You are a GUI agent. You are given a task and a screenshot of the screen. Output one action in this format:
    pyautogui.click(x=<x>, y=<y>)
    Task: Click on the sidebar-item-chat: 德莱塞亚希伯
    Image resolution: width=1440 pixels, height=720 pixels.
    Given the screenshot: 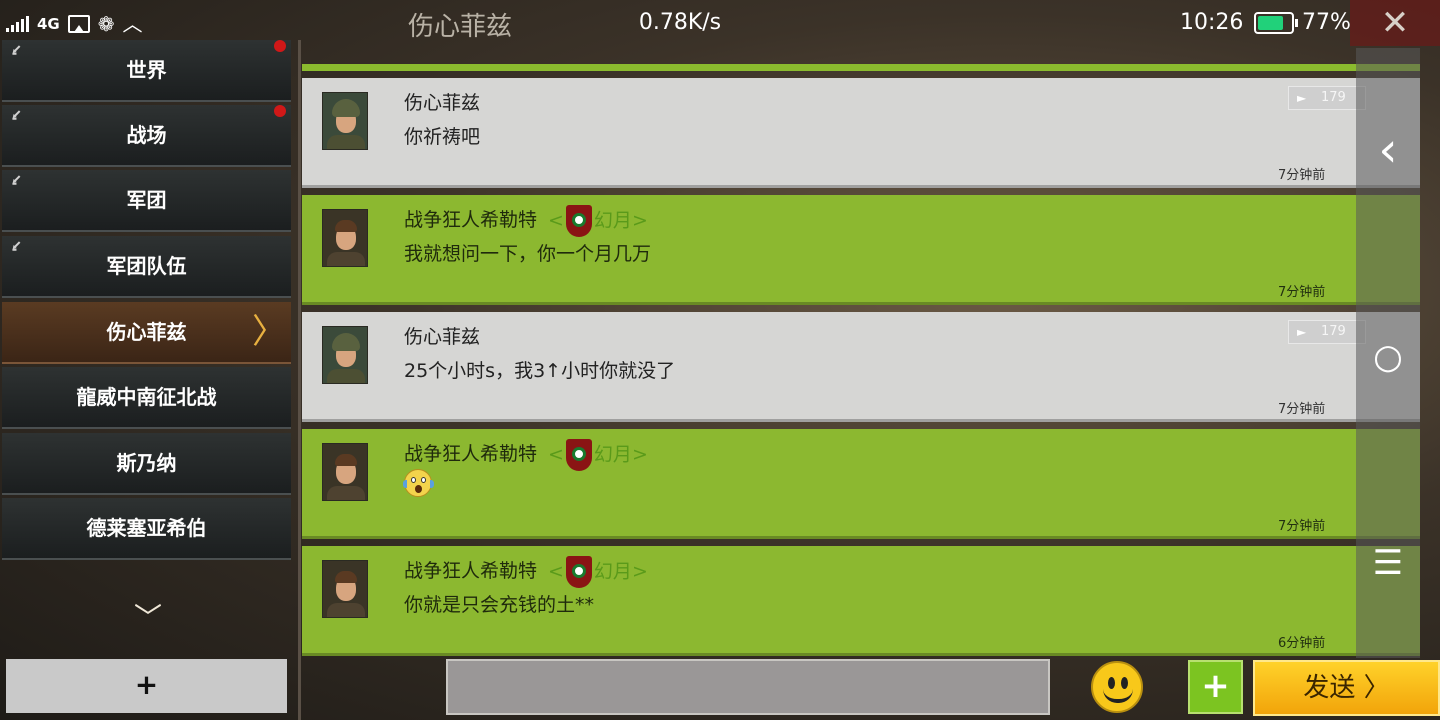 What is the action you would take?
    pyautogui.click(x=146, y=529)
    